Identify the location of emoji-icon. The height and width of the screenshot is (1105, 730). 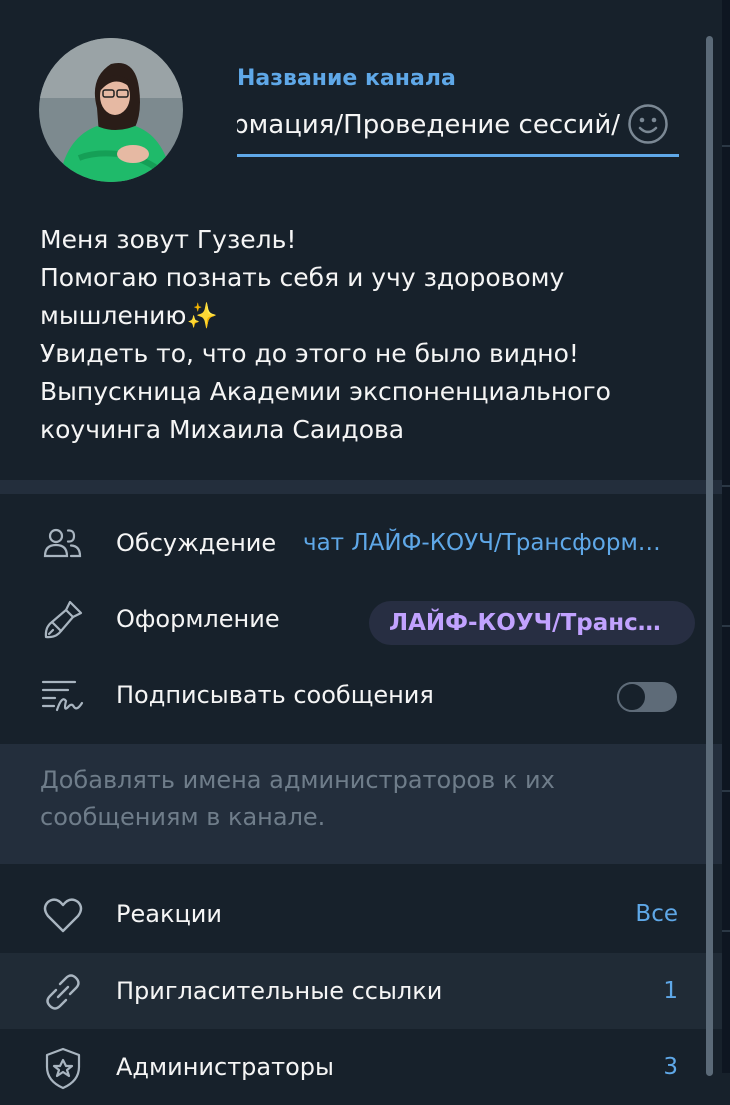
(648, 124).